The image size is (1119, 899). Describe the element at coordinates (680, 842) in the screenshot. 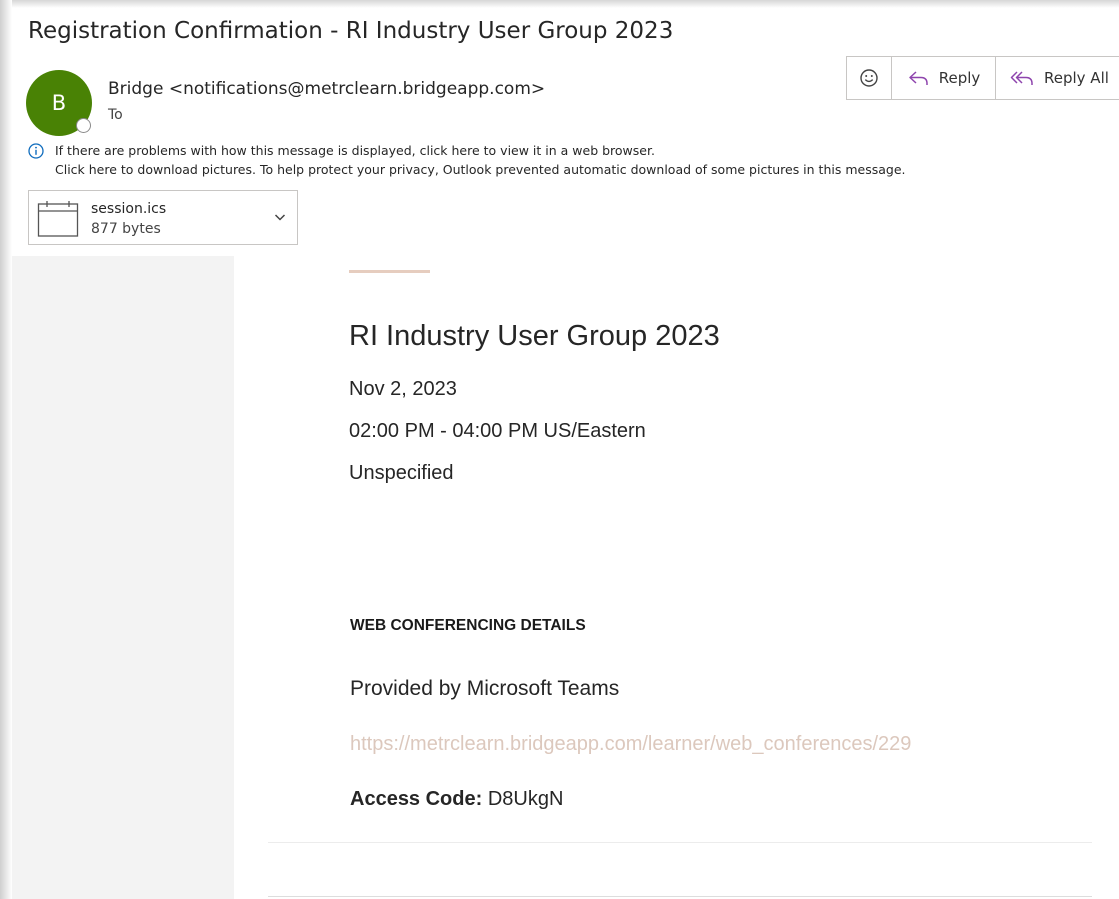

I see `footer-divider` at that location.